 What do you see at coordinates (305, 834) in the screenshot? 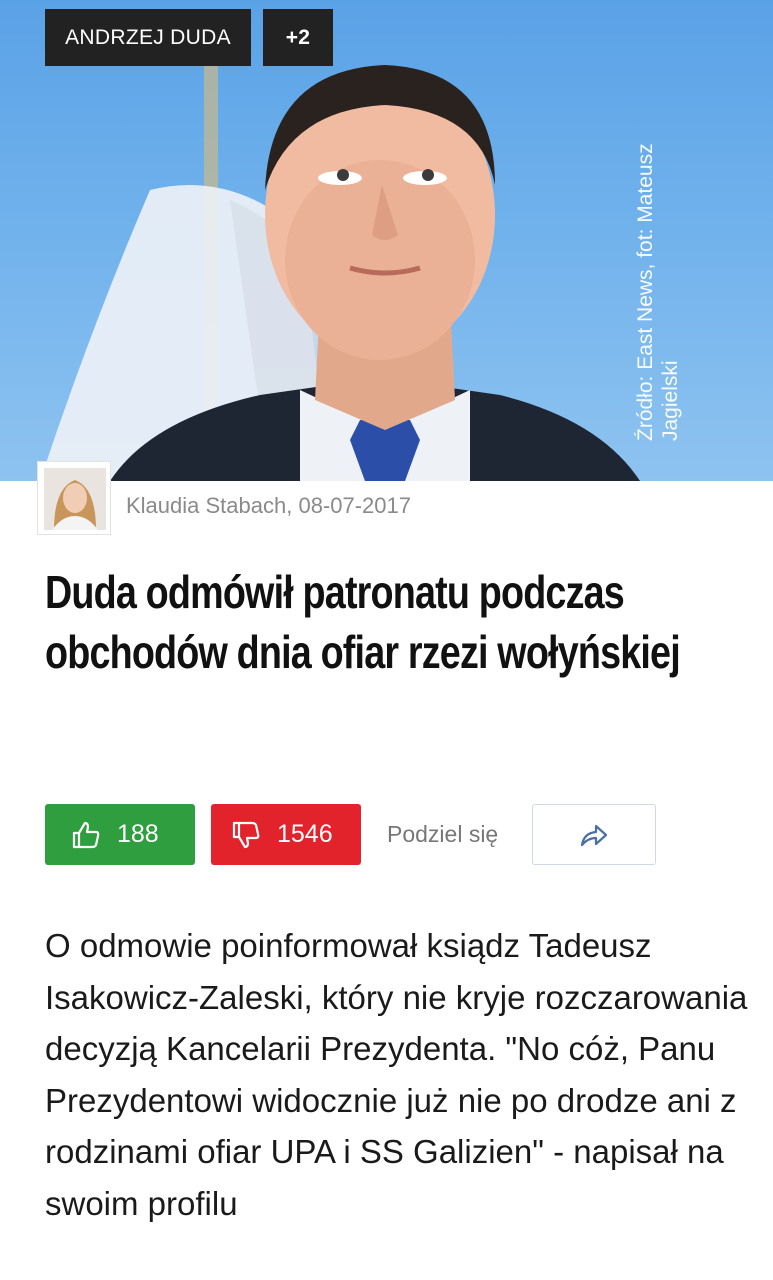
I see `dislike-count: 1546` at bounding box center [305, 834].